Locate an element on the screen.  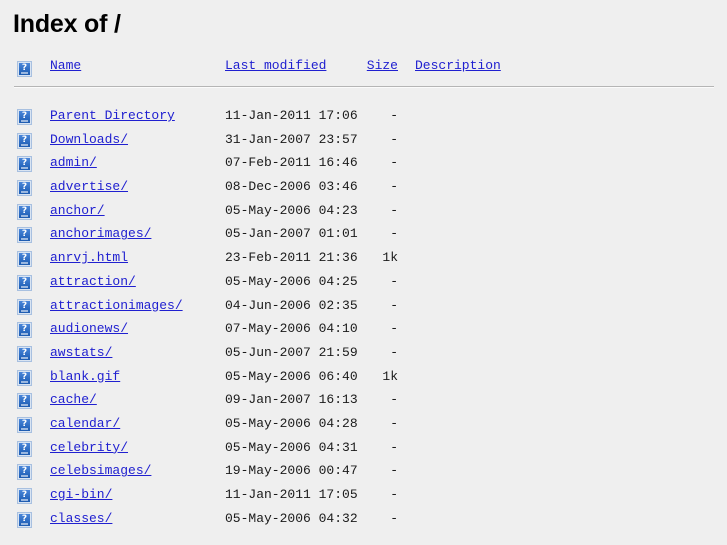
entry-name-link: anchor/ is located at coordinates (77, 210).